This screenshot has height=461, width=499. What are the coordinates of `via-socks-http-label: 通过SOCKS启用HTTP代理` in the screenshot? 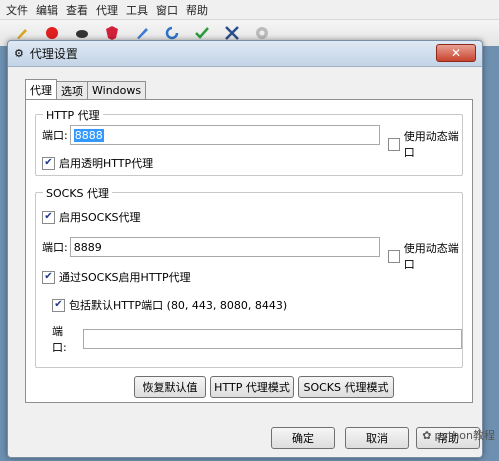 It's located at (125, 277).